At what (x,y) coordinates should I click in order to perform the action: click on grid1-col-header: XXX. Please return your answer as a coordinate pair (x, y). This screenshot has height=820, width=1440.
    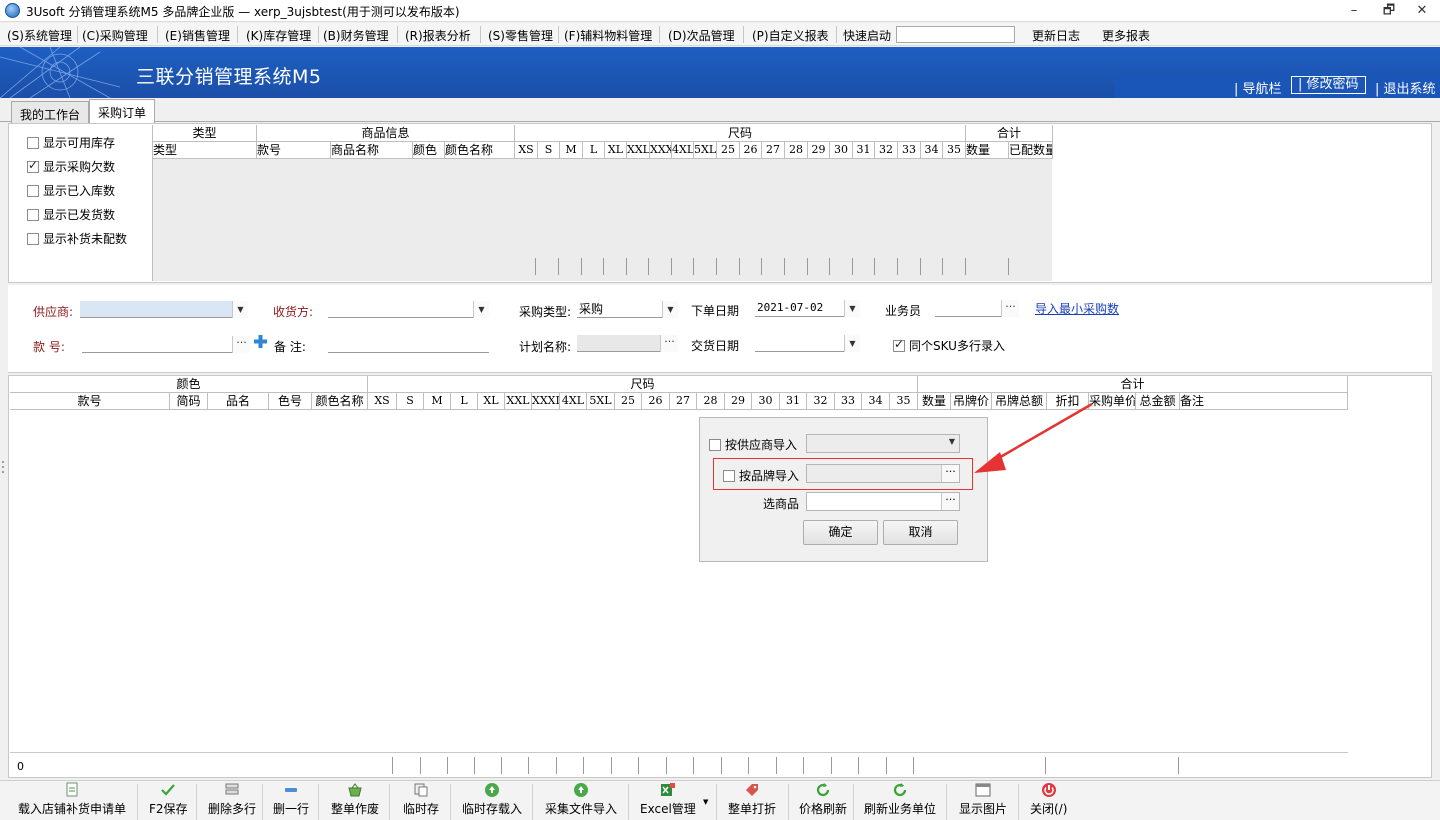
    Looking at the image, I should click on (661, 150).